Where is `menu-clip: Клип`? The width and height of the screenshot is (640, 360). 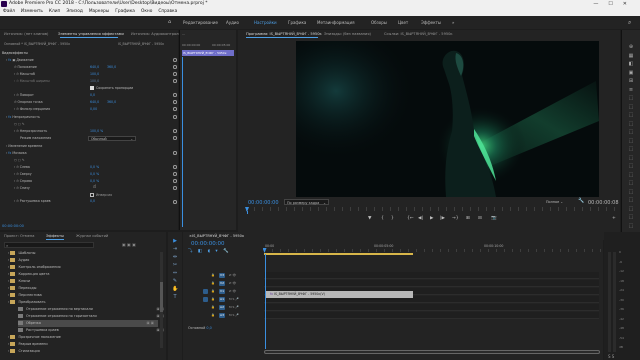
menu-clip: Клип is located at coordinates (54, 12).